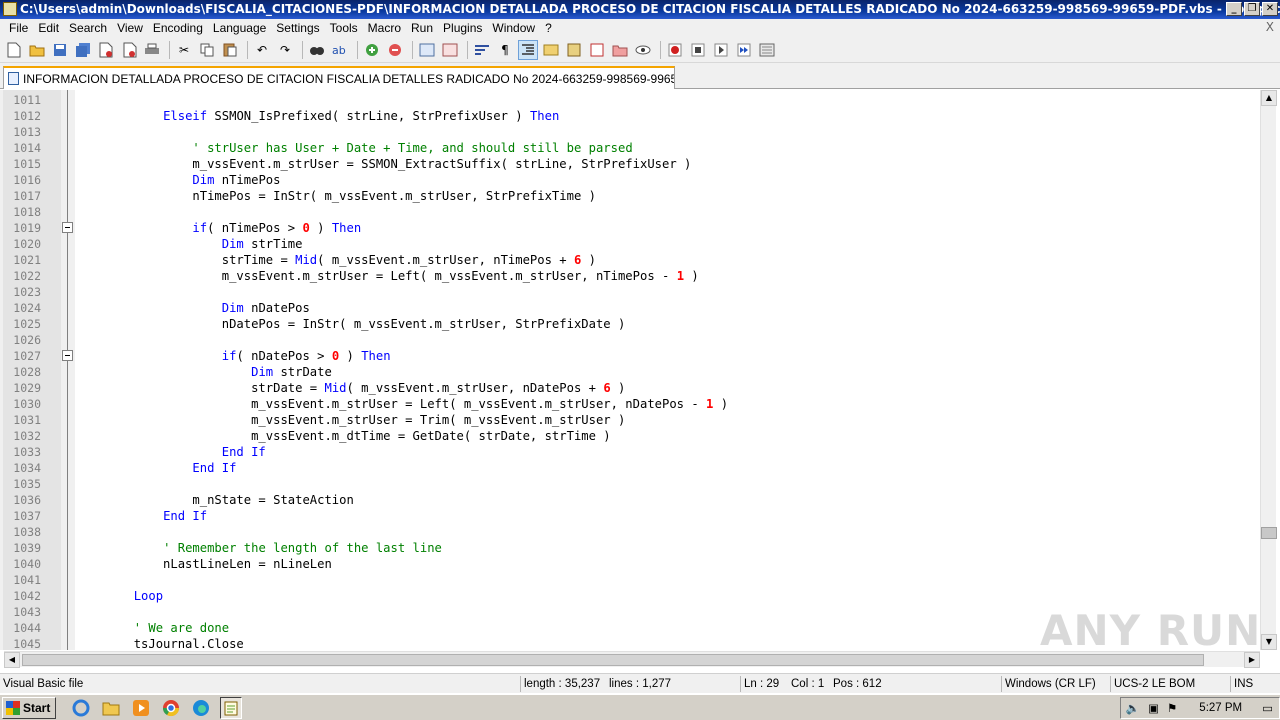 This screenshot has width=1280, height=720. I want to click on code-line: 1040 nLastLineLen = nLineLen, so click(629, 564).